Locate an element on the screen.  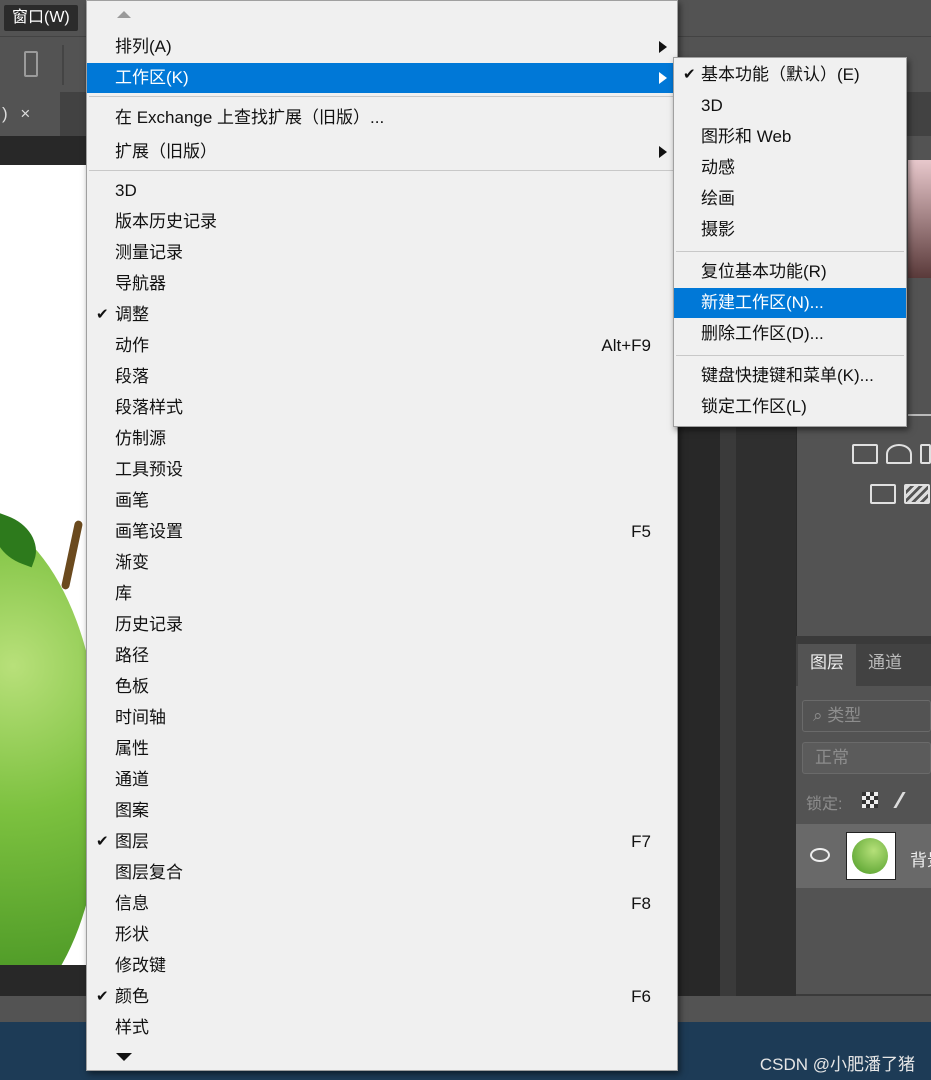
menu-item-label: 颜色 is located at coordinates (132, 996).